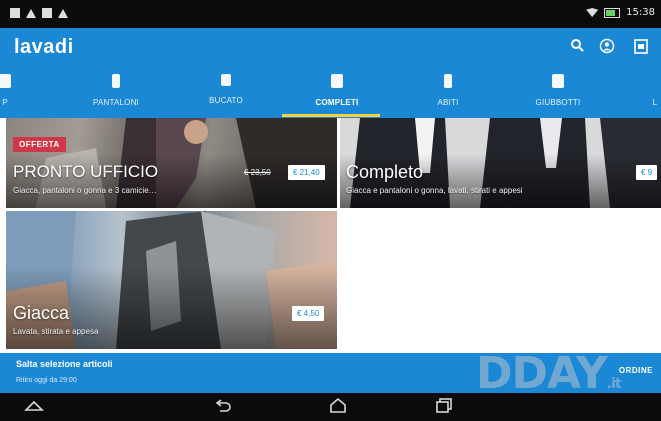  I want to click on tab-label: ABITI, so click(448, 102).